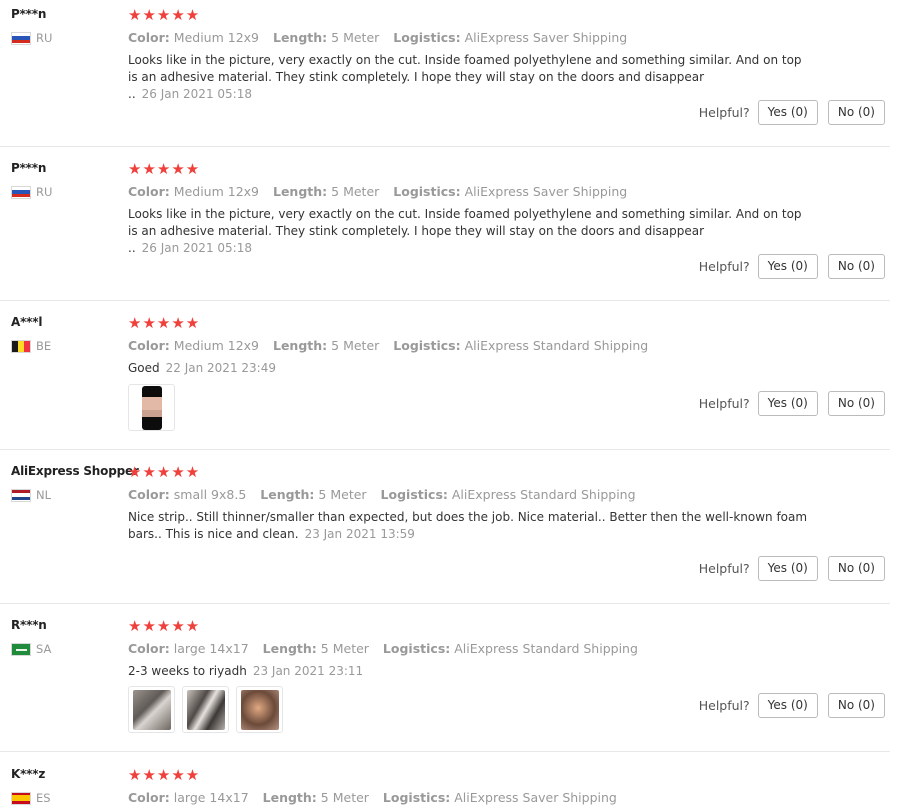  Describe the element at coordinates (75, 471) in the screenshot. I see `reviewer-name: AliExpress Shopper` at that location.